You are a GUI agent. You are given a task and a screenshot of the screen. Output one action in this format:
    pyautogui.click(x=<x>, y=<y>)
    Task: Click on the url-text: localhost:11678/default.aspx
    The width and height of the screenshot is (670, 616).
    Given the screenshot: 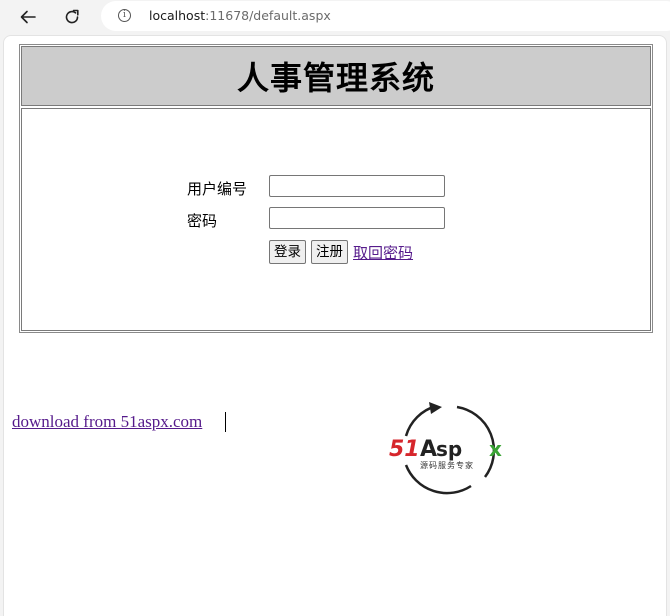 What is the action you would take?
    pyautogui.click(x=240, y=15)
    